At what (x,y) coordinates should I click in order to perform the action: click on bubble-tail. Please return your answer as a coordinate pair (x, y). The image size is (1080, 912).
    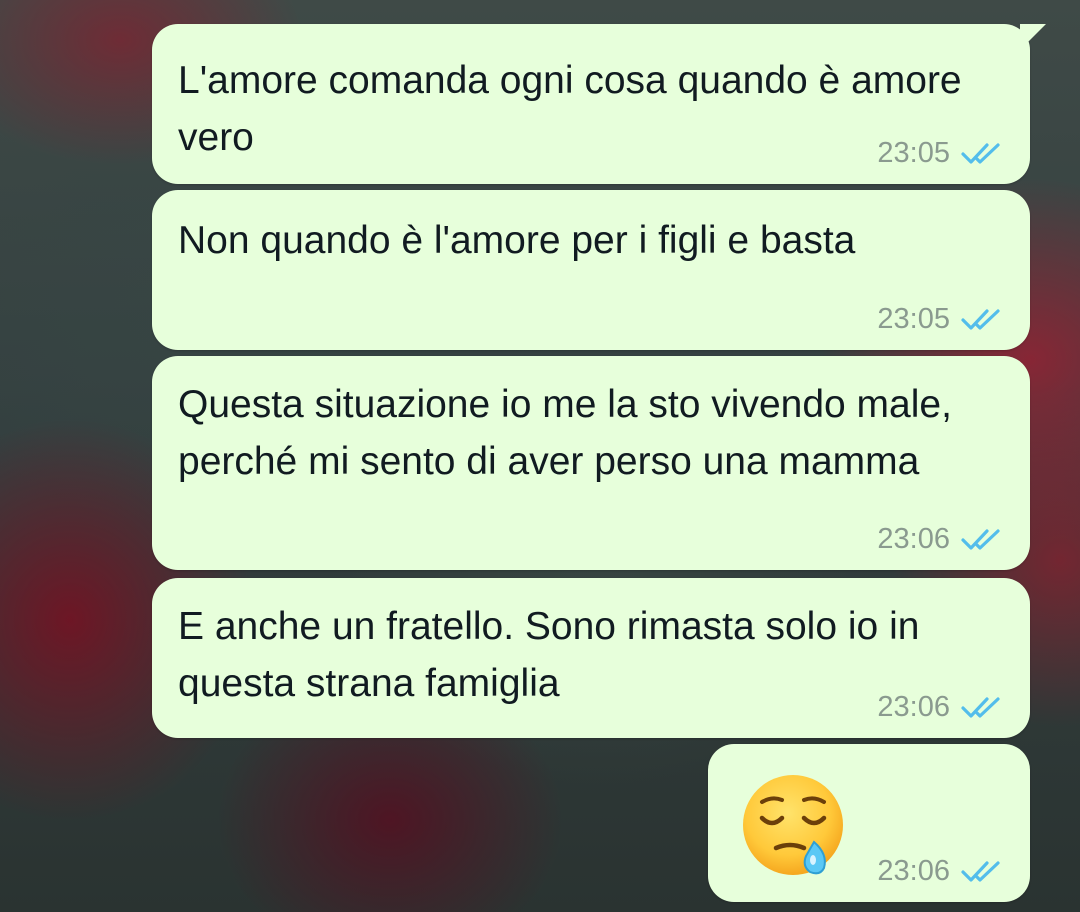
    Looking at the image, I should click on (1033, 37).